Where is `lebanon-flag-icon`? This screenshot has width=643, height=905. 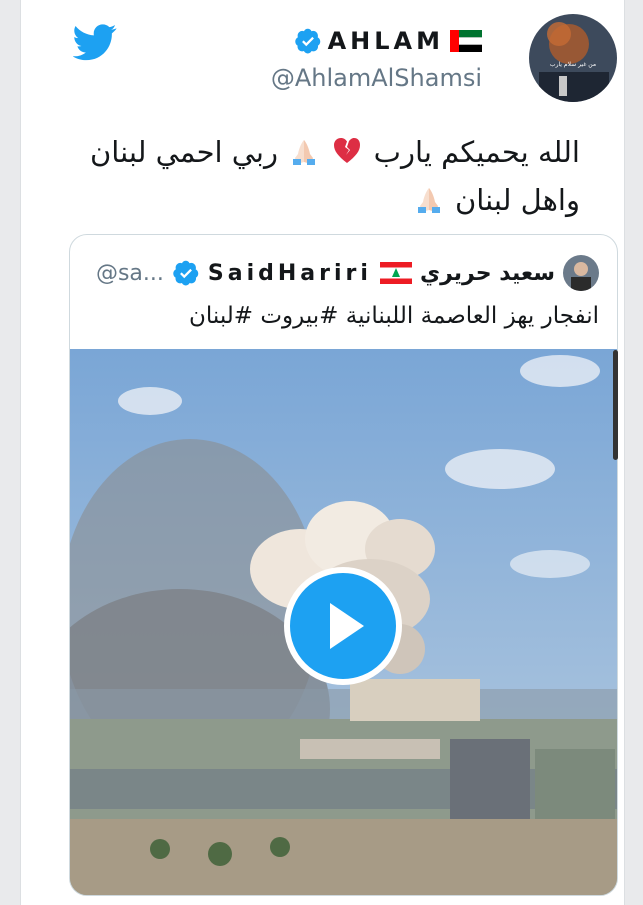 lebanon-flag-icon is located at coordinates (395, 273).